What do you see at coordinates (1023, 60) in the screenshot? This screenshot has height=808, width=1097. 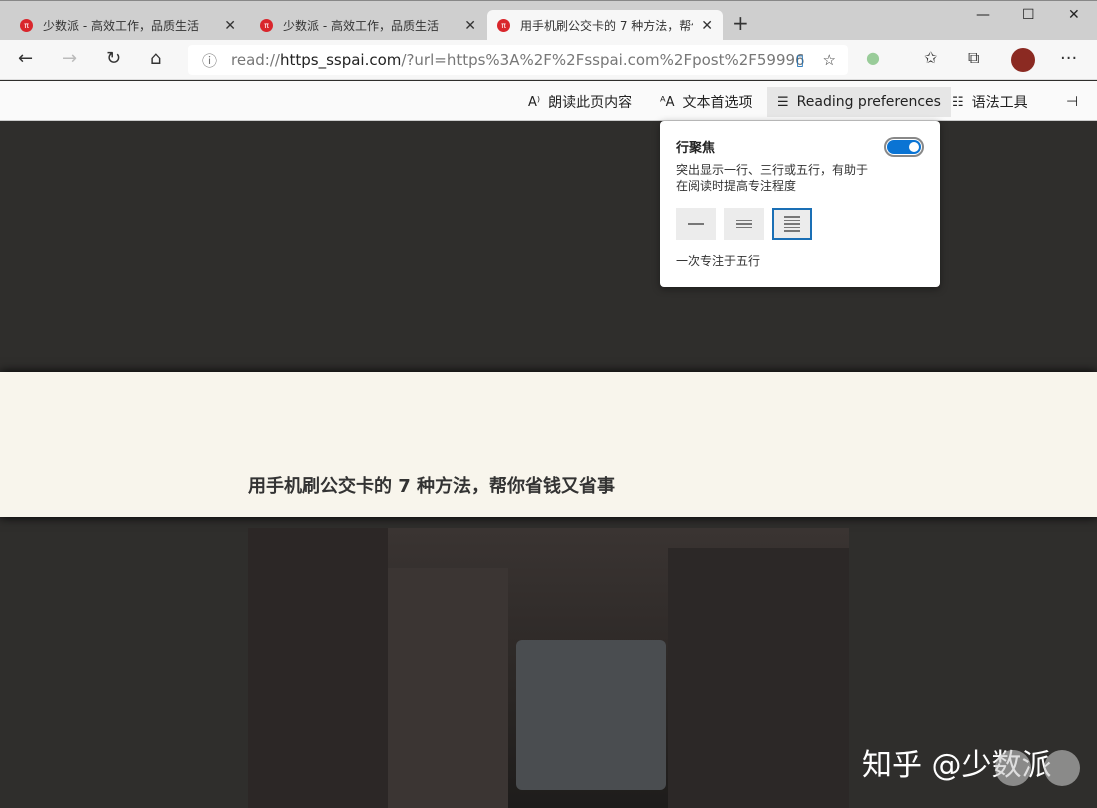 I see `avatar` at bounding box center [1023, 60].